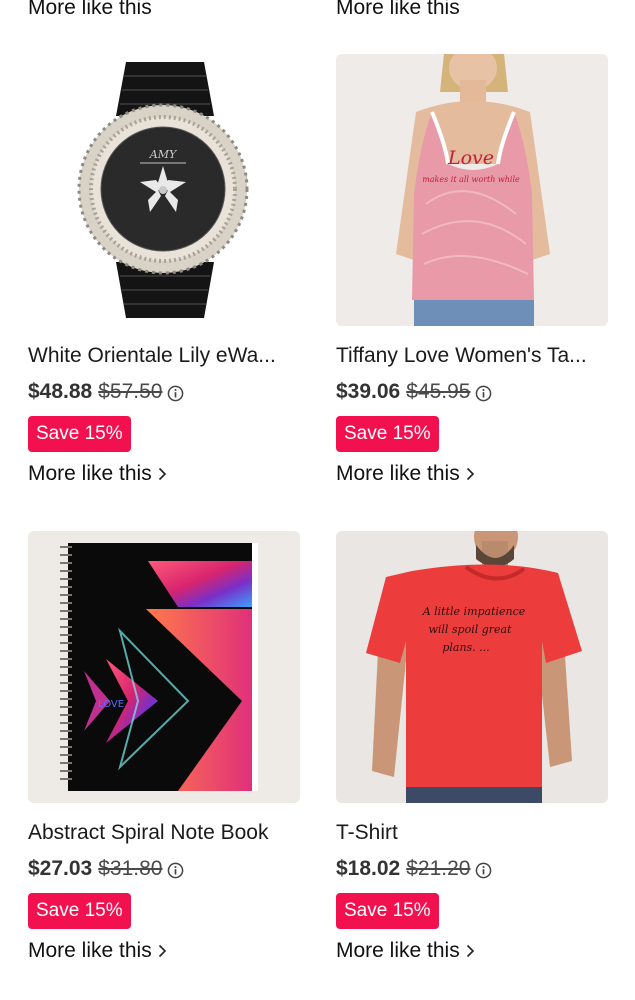 The width and height of the screenshot is (635, 1000). Describe the element at coordinates (163, 154) in the screenshot. I see `svg-text: AMY` at that location.